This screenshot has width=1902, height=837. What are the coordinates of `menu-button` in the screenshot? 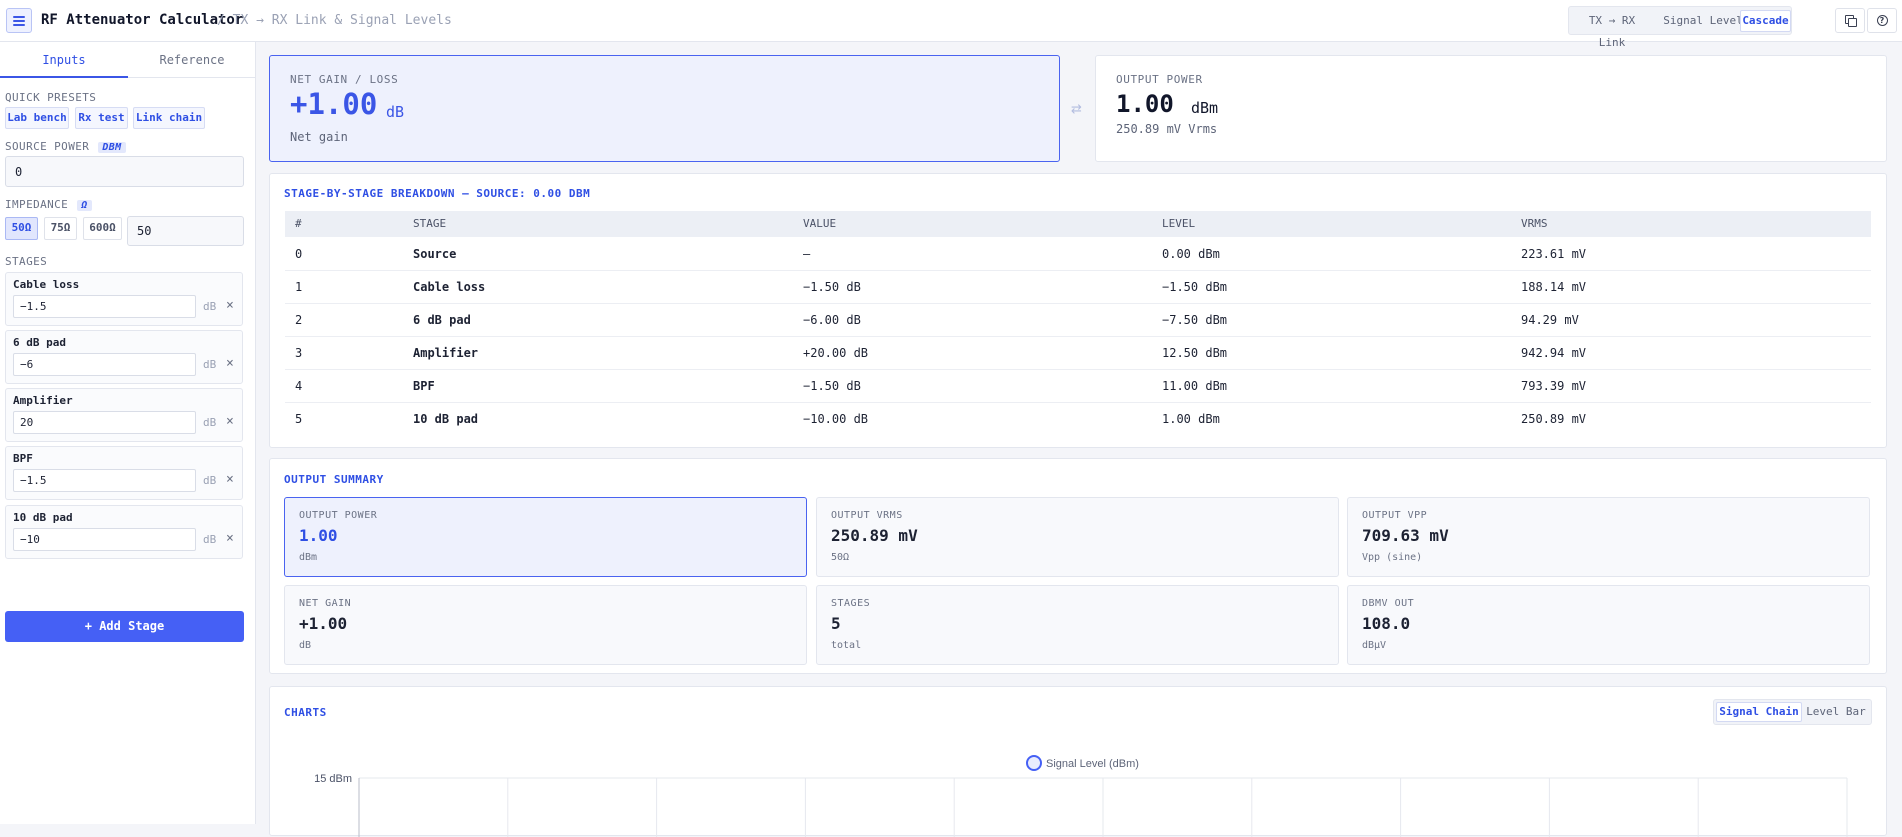 It's located at (19, 20).